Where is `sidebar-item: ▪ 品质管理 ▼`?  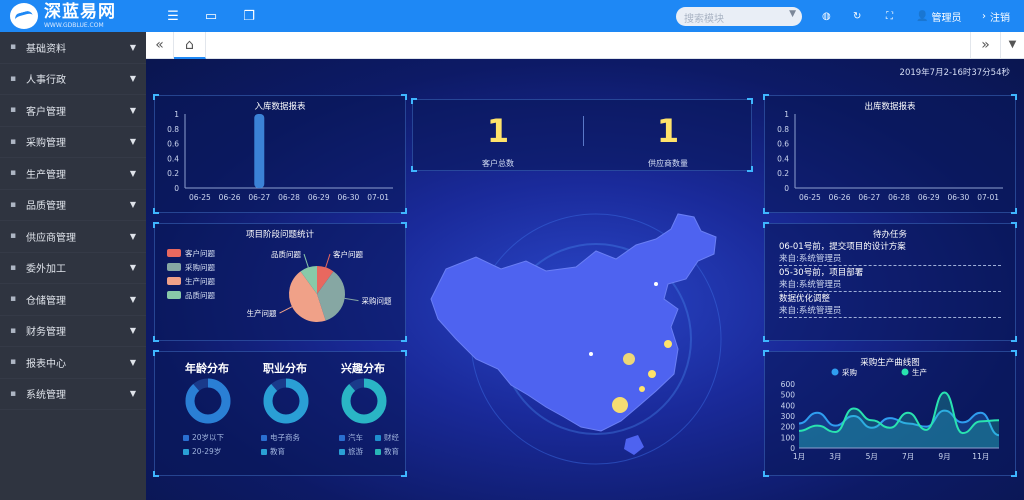 sidebar-item: ▪ 品质管理 ▼ is located at coordinates (73, 205).